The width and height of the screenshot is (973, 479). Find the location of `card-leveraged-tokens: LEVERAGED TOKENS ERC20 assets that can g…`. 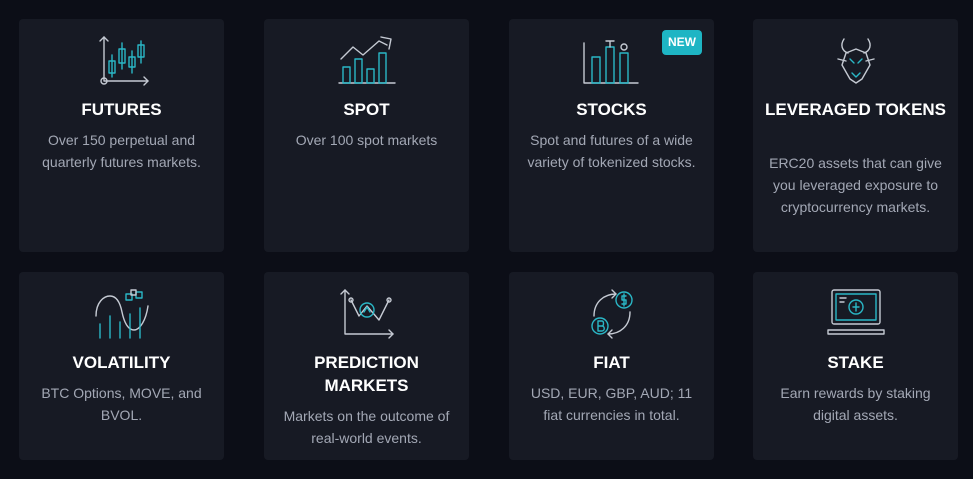

card-leveraged-tokens: LEVERAGED TOKENS ERC20 assets that can g… is located at coordinates (855, 135).